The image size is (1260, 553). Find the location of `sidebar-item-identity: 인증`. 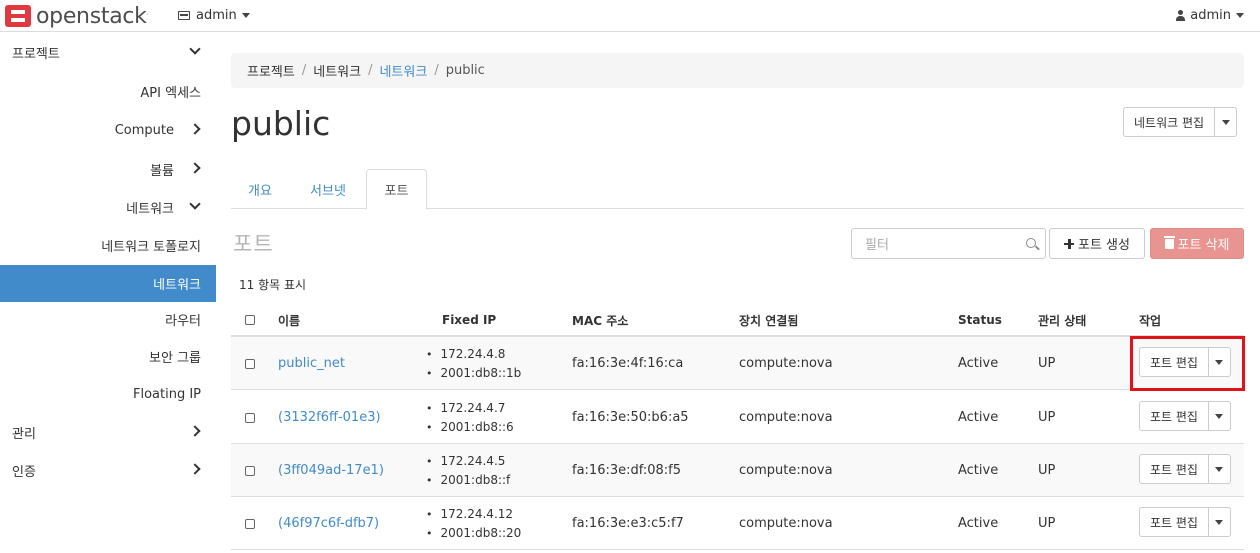

sidebar-item-identity: 인증 is located at coordinates (108, 470).